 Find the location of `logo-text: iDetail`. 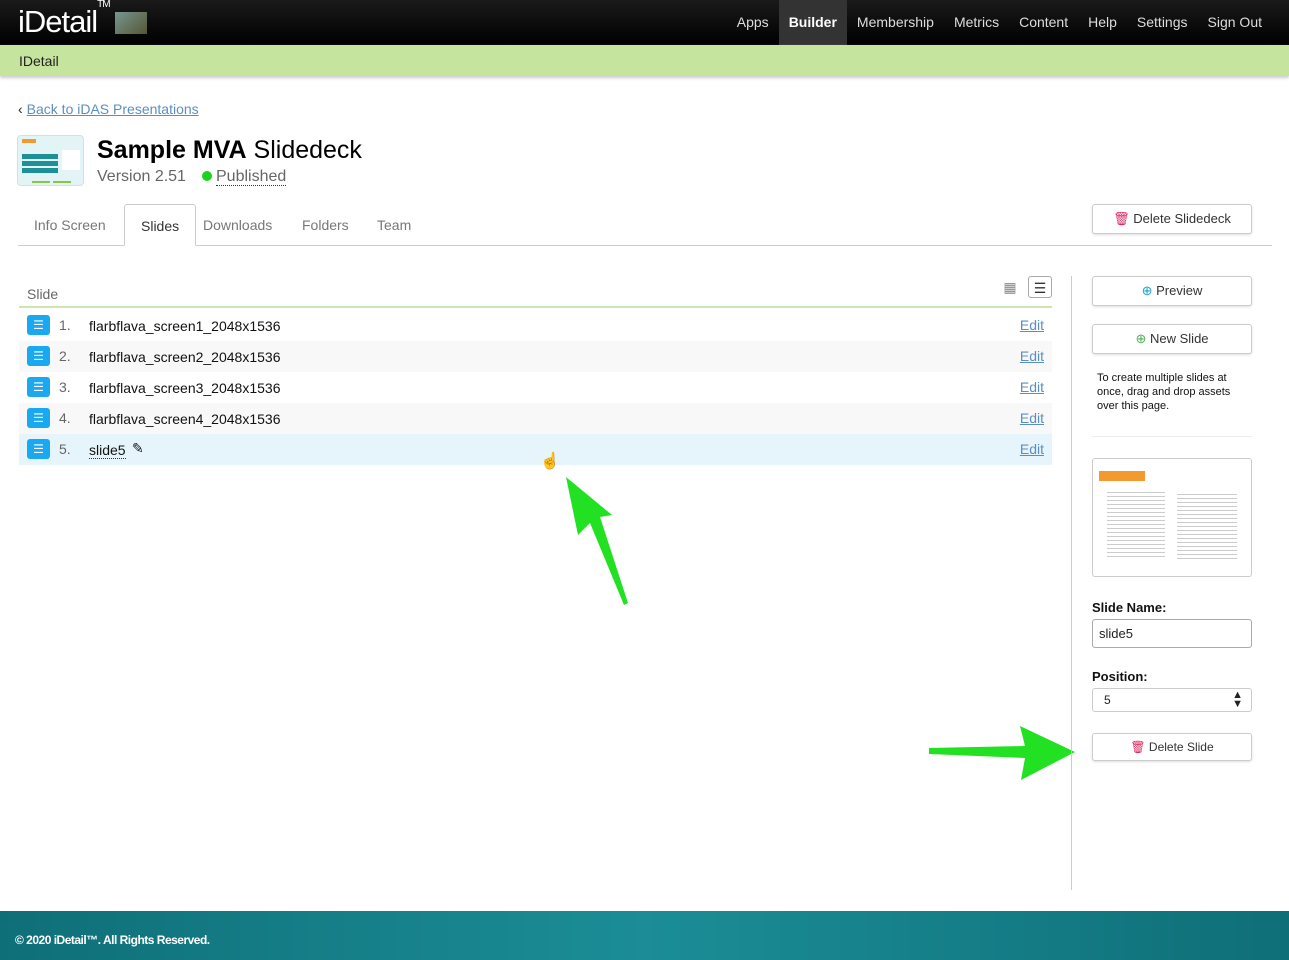

logo-text: iDetail is located at coordinates (58, 21).